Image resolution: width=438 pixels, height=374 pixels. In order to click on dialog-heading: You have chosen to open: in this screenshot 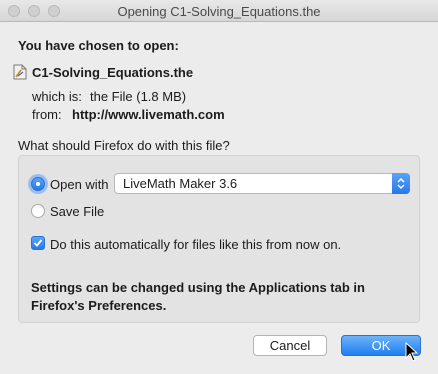, I will do `click(98, 45)`.